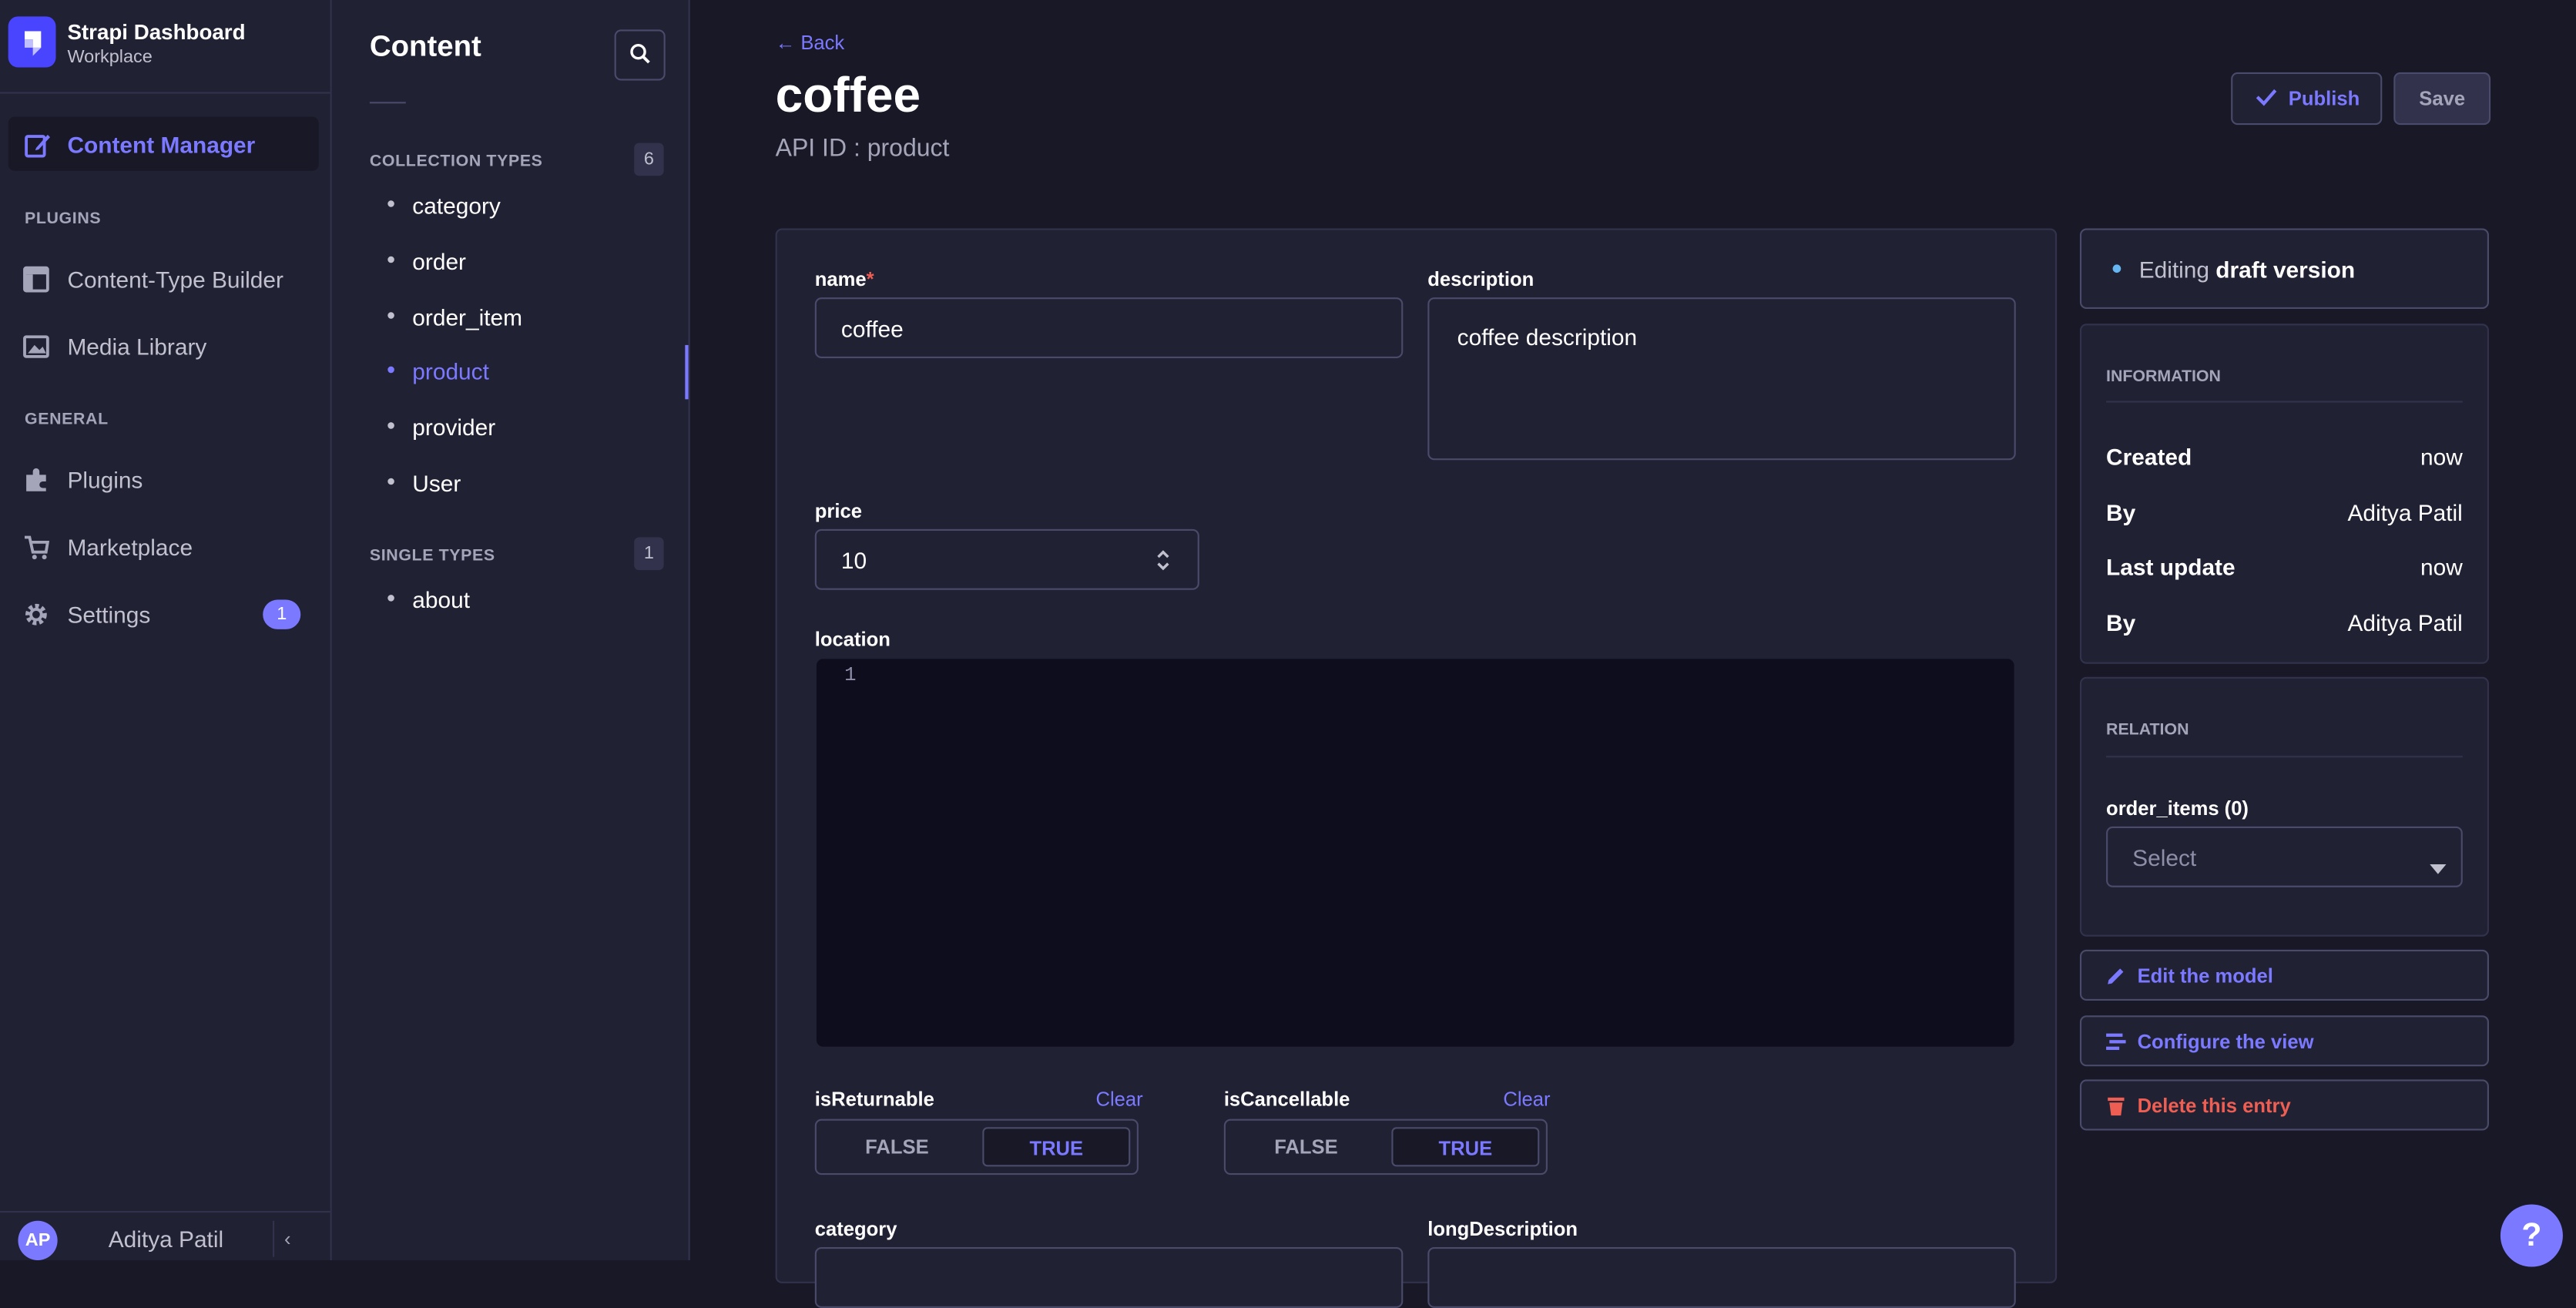 Image resolution: width=2576 pixels, height=1308 pixels. What do you see at coordinates (165, 280) in the screenshot?
I see `nav-content-type-builder: Content-Type Builder` at bounding box center [165, 280].